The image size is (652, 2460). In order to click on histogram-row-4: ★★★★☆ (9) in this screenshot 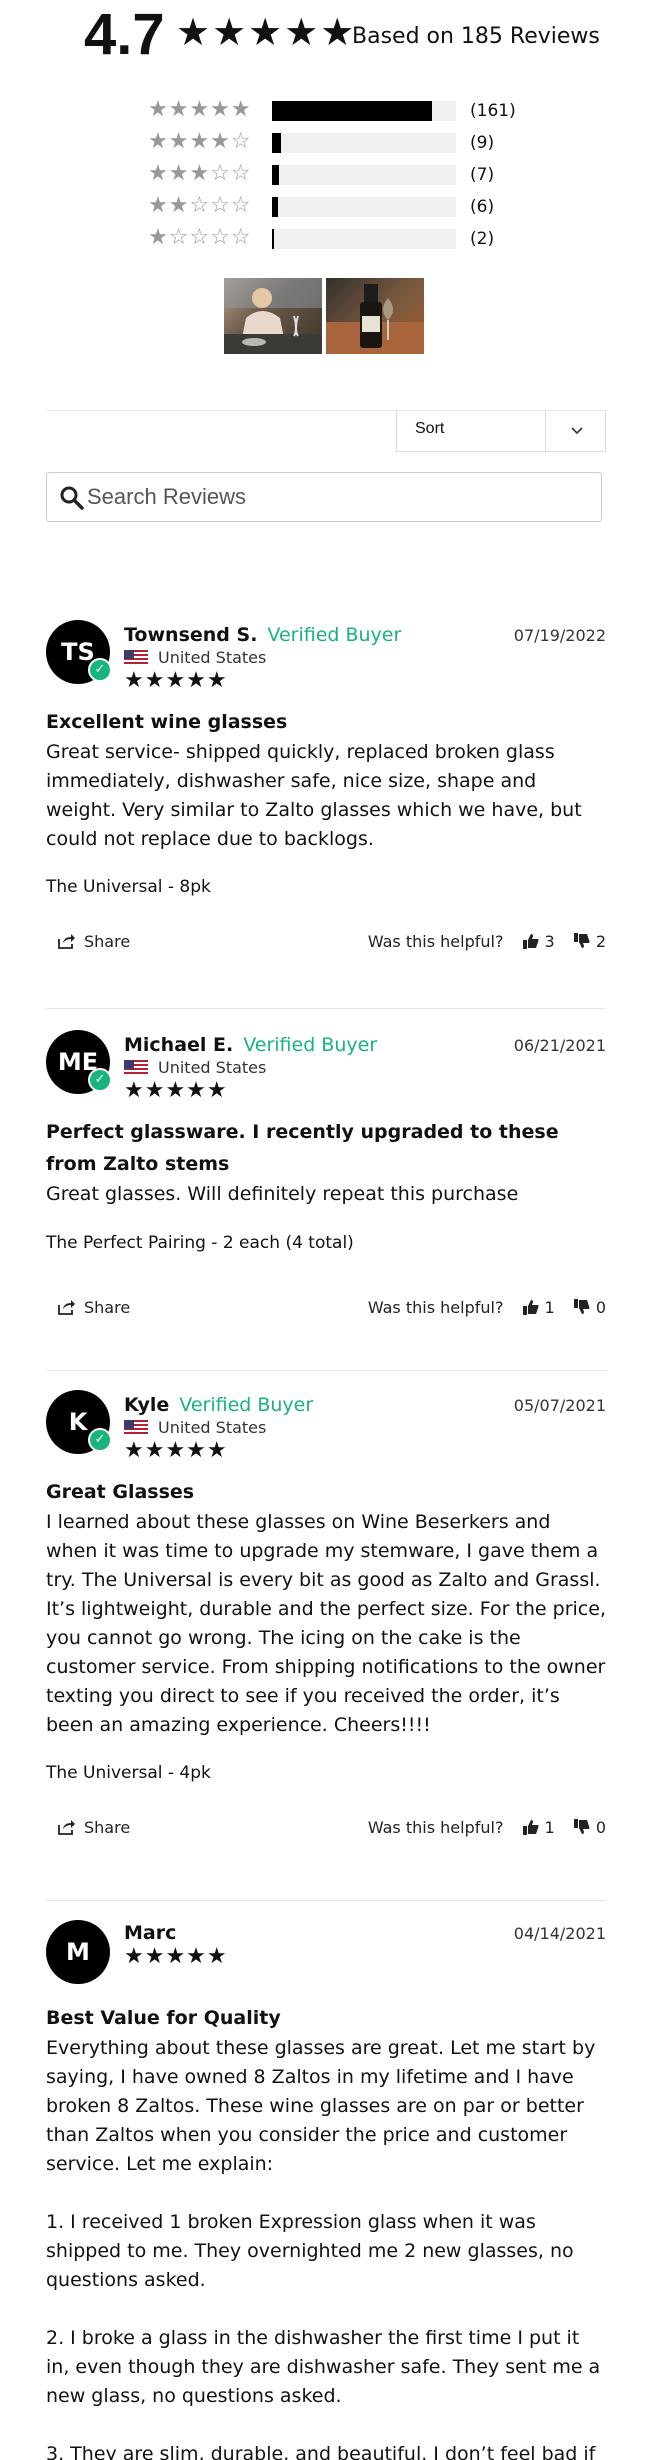, I will do `click(326, 142)`.